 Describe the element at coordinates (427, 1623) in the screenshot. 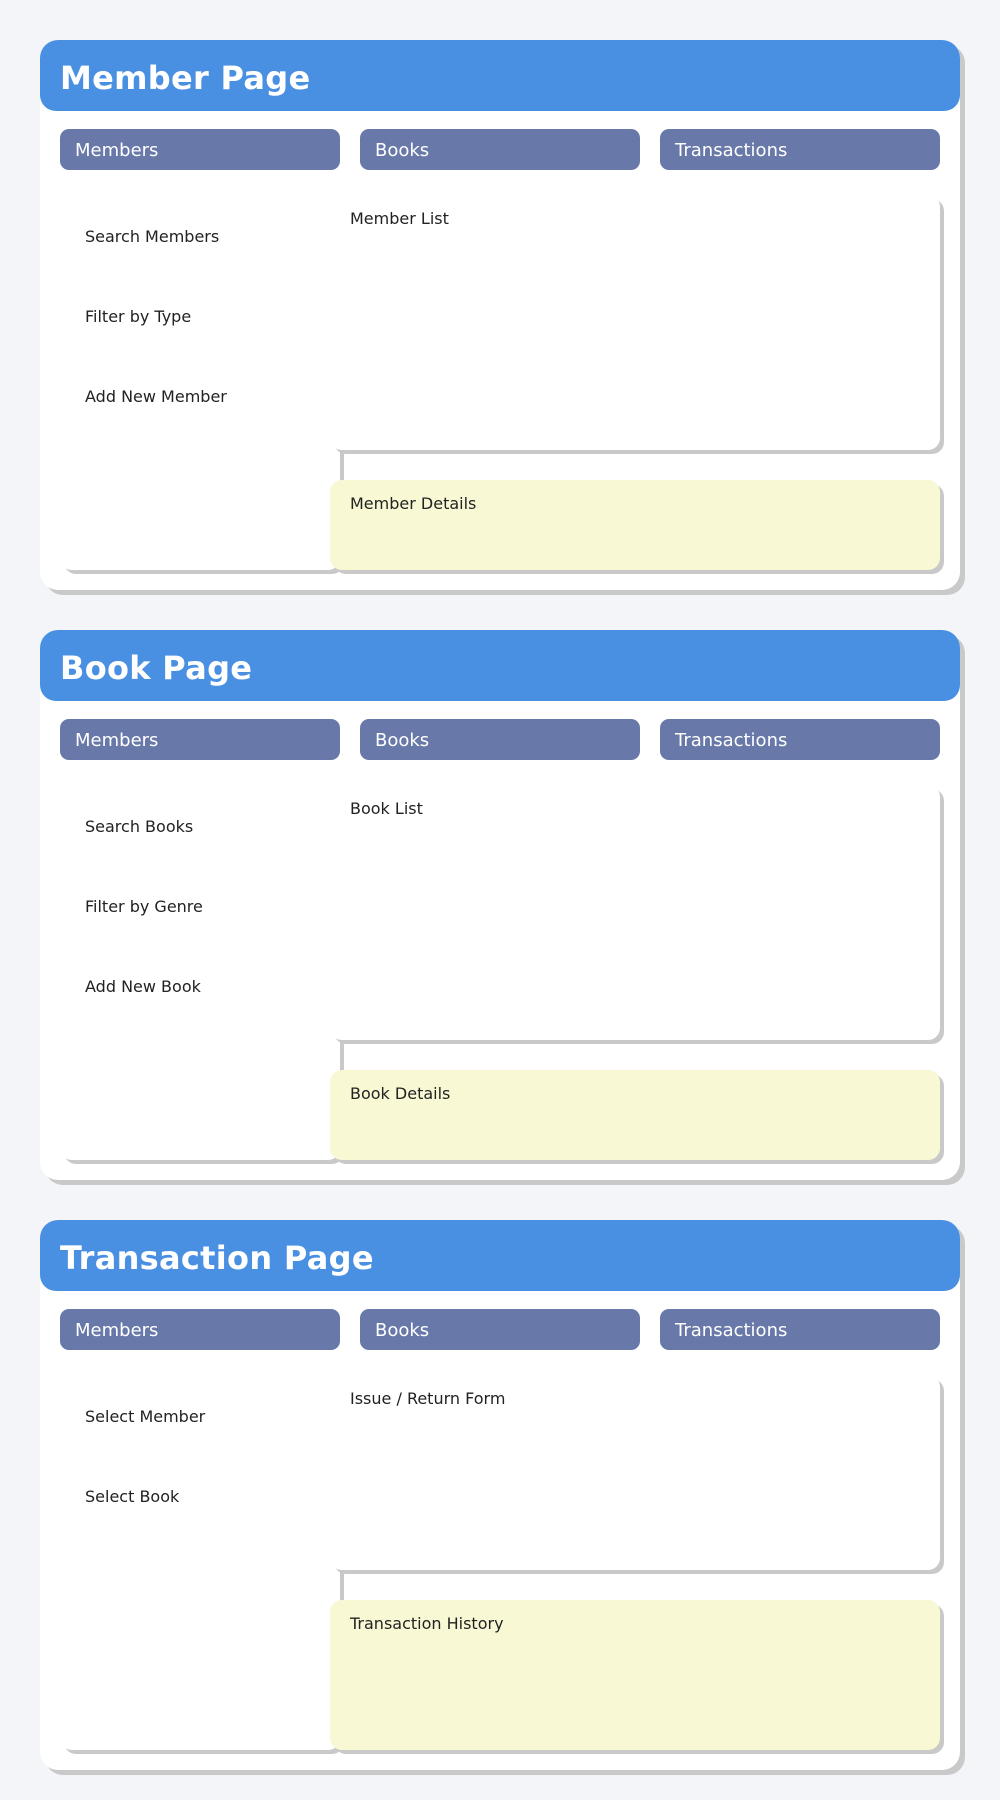

I see `transaction-history-label: Transaction History` at that location.